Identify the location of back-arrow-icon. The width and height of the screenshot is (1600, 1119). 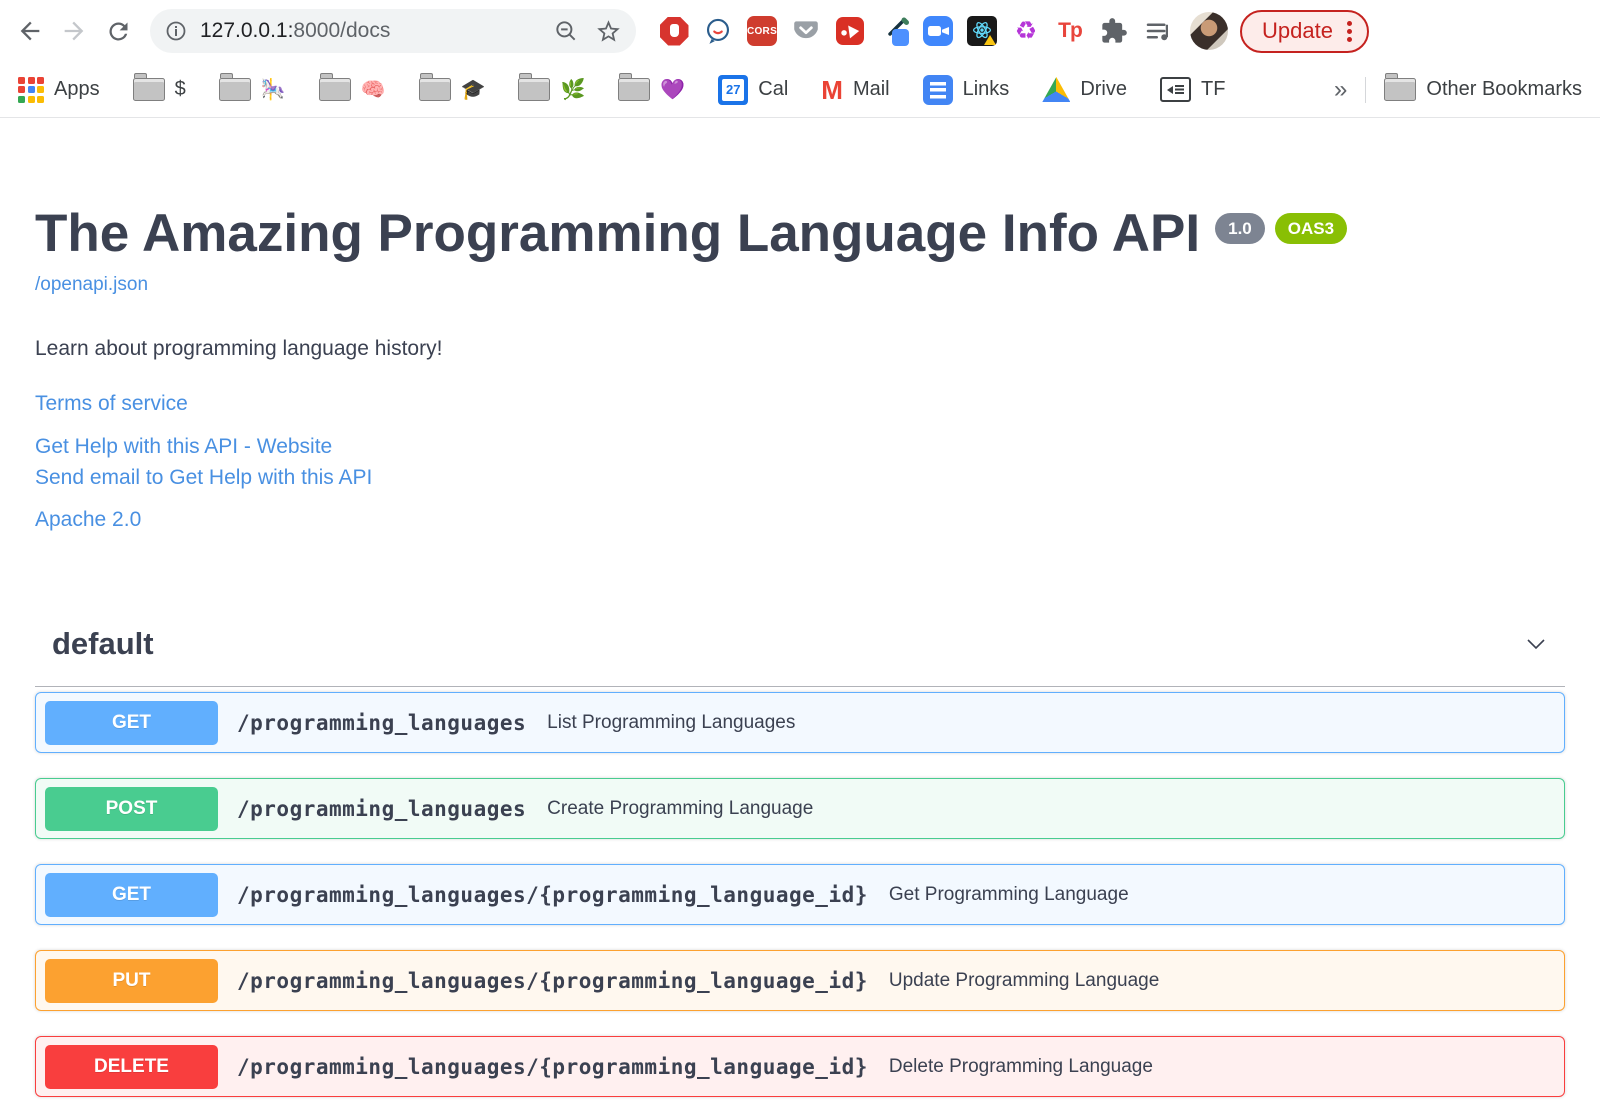
(30, 31).